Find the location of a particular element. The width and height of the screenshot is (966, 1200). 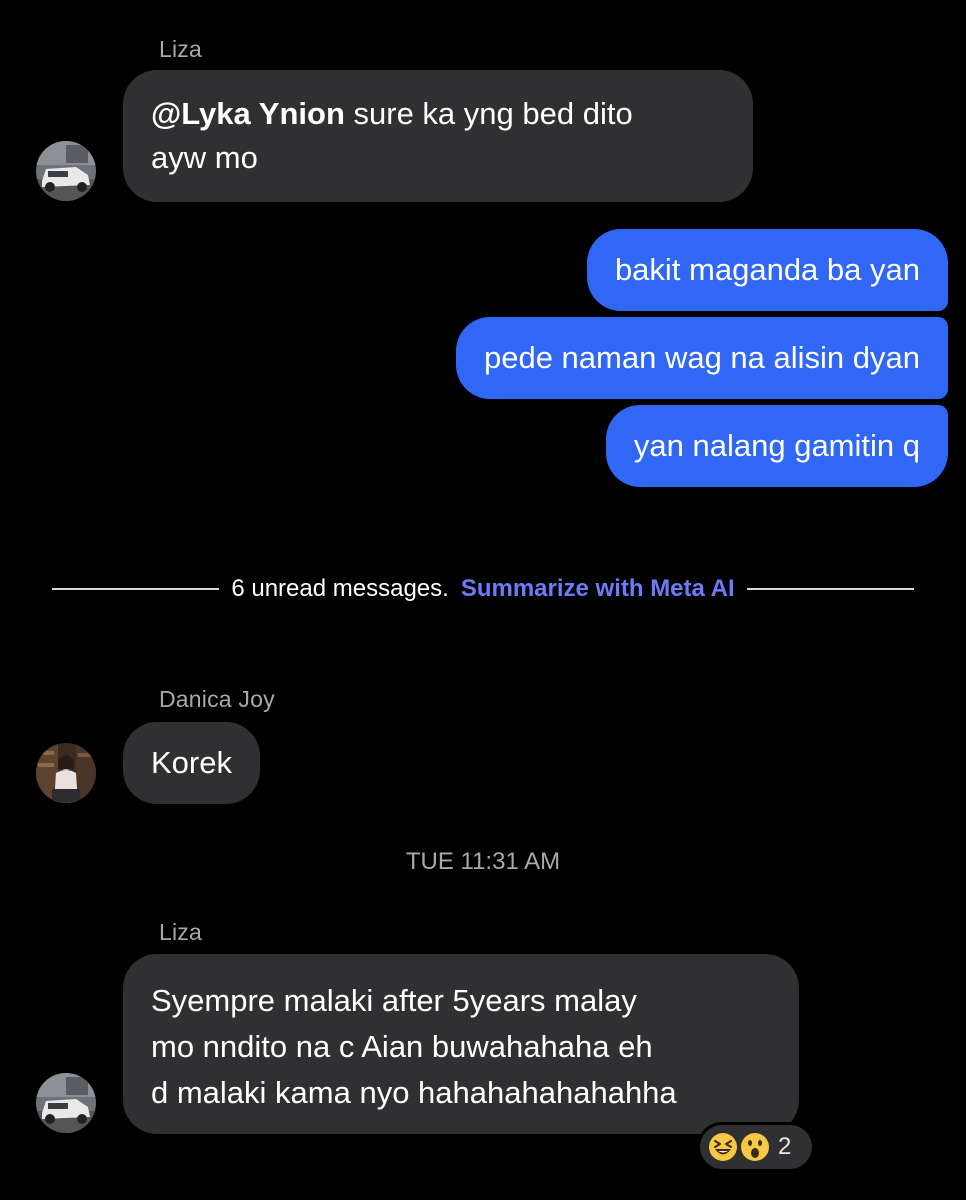

sender-name-danica-joy: Danica Joy is located at coordinates (217, 699).